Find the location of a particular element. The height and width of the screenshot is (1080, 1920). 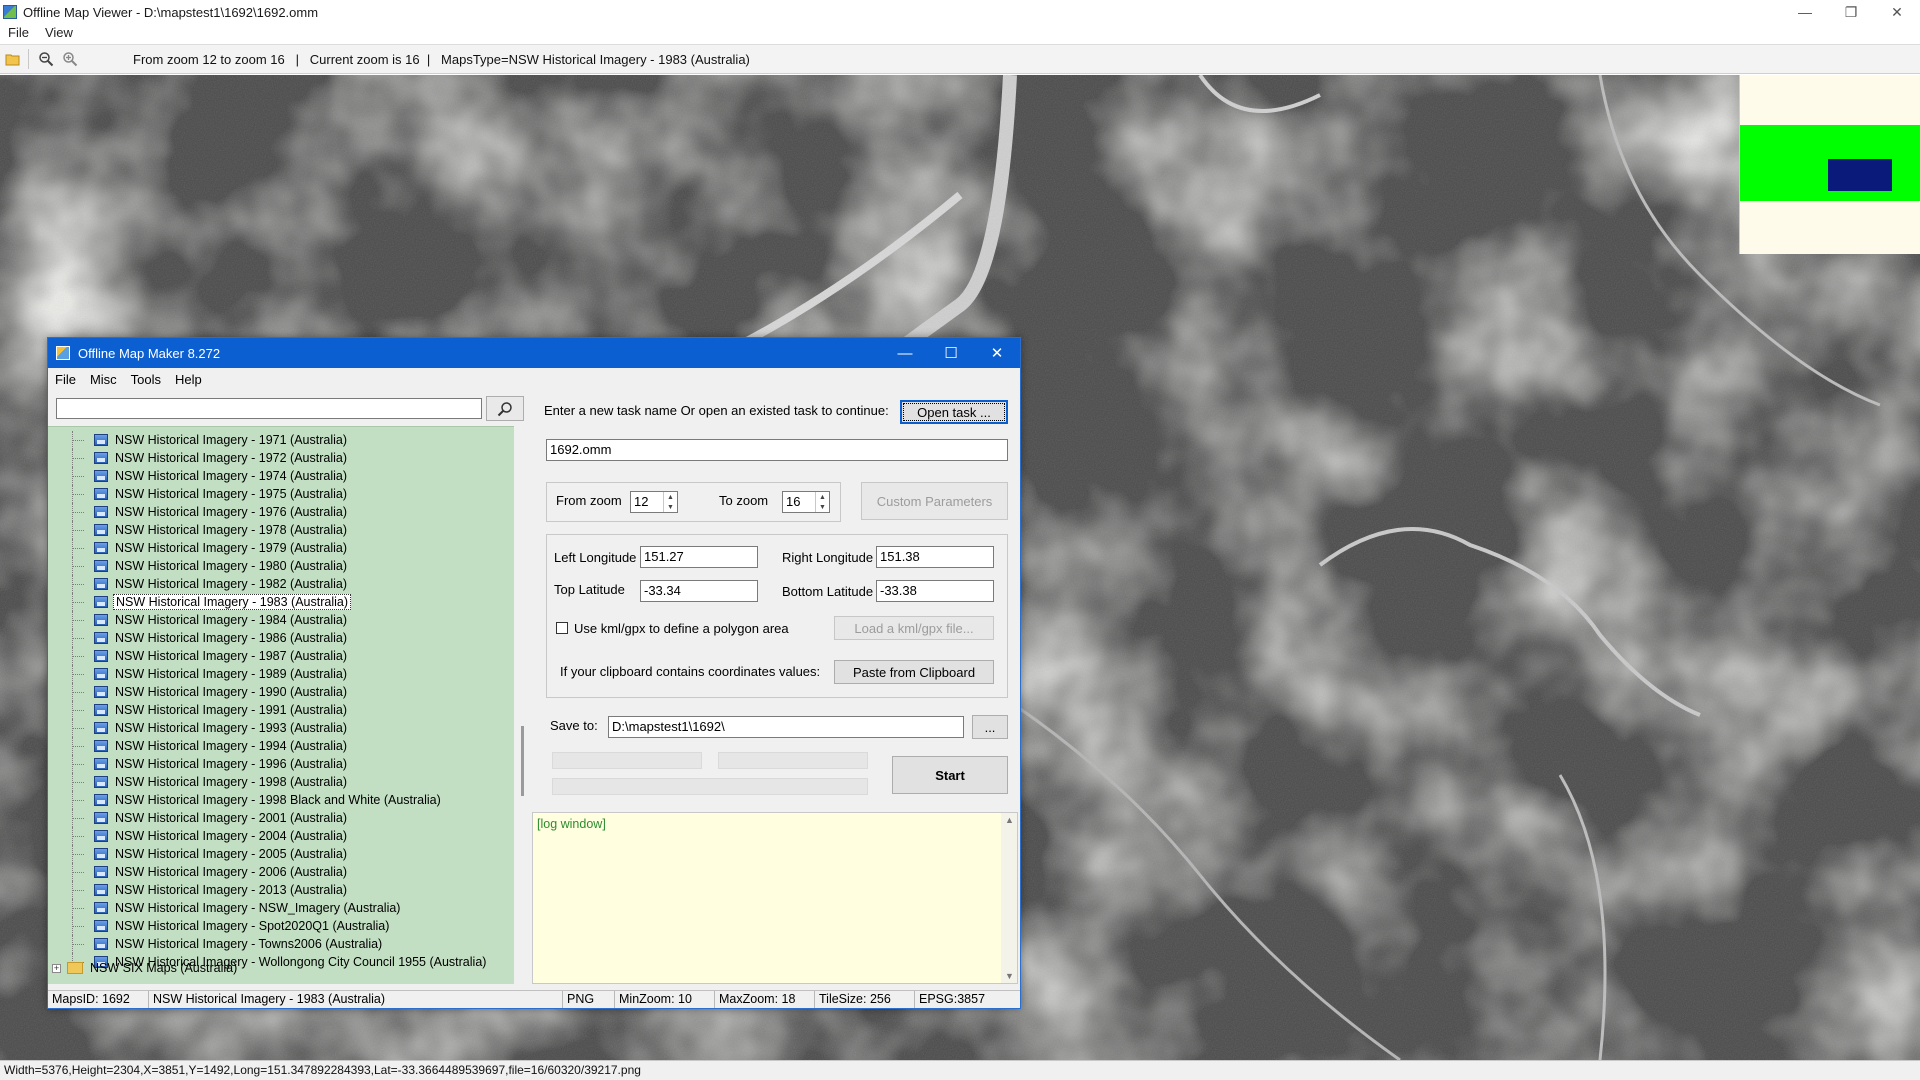

scroll-down-icon: ▼ is located at coordinates (1009, 976).